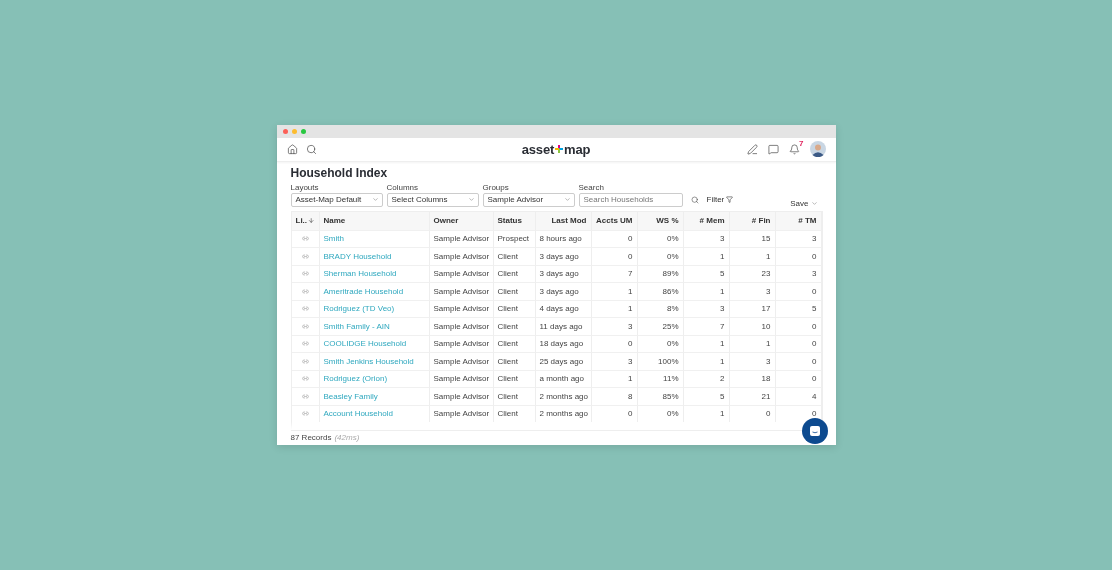  Describe the element at coordinates (563, 220) in the screenshot. I see `column-header: Last Mod` at that location.